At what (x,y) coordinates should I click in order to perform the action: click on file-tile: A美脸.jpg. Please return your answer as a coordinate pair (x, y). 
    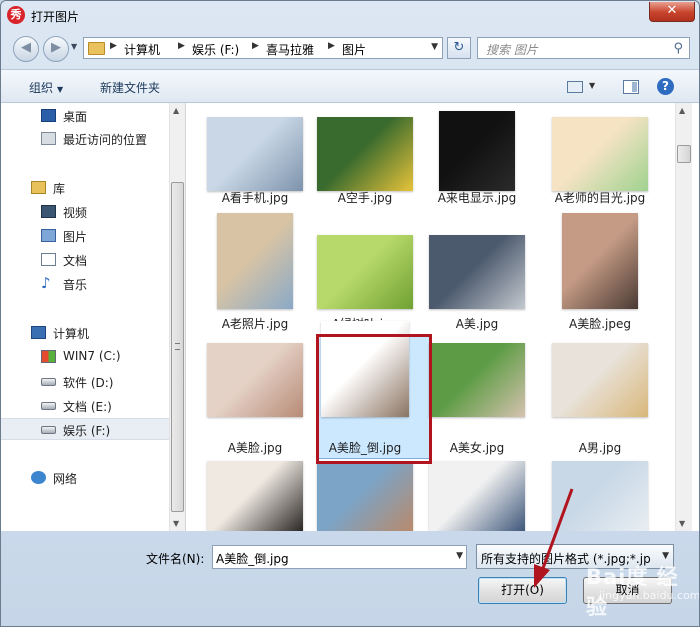
    Looking at the image, I should click on (255, 396).